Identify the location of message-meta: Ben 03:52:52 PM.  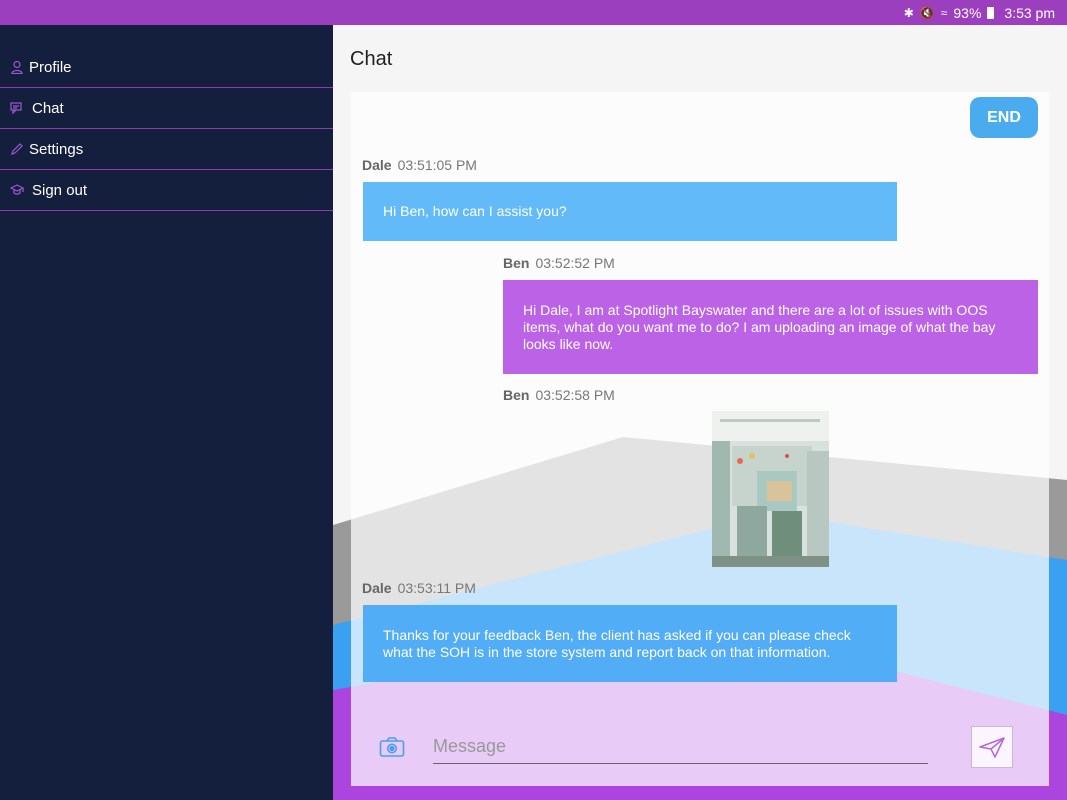
(559, 263).